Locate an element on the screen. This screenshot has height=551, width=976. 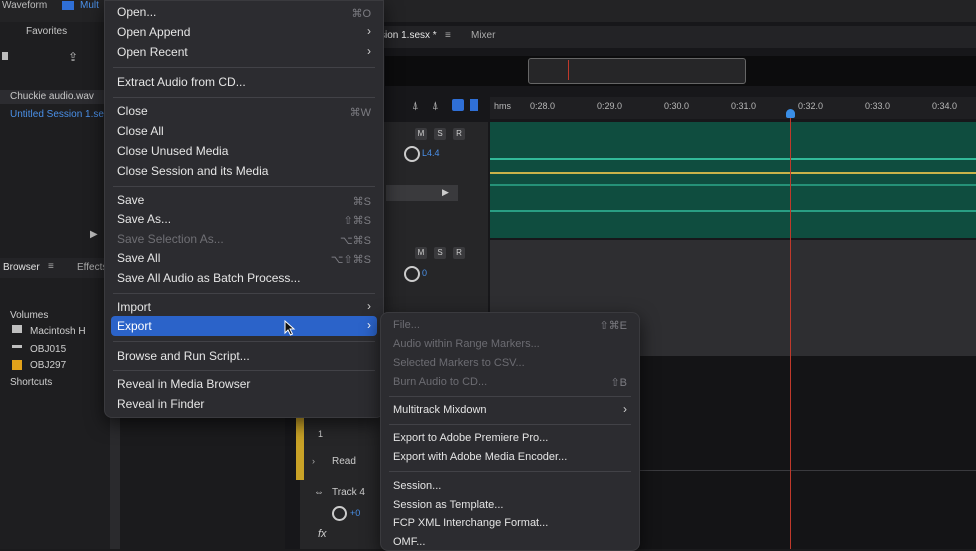
panel-menu-icon: ≡ is located at coordinates (51, 266).